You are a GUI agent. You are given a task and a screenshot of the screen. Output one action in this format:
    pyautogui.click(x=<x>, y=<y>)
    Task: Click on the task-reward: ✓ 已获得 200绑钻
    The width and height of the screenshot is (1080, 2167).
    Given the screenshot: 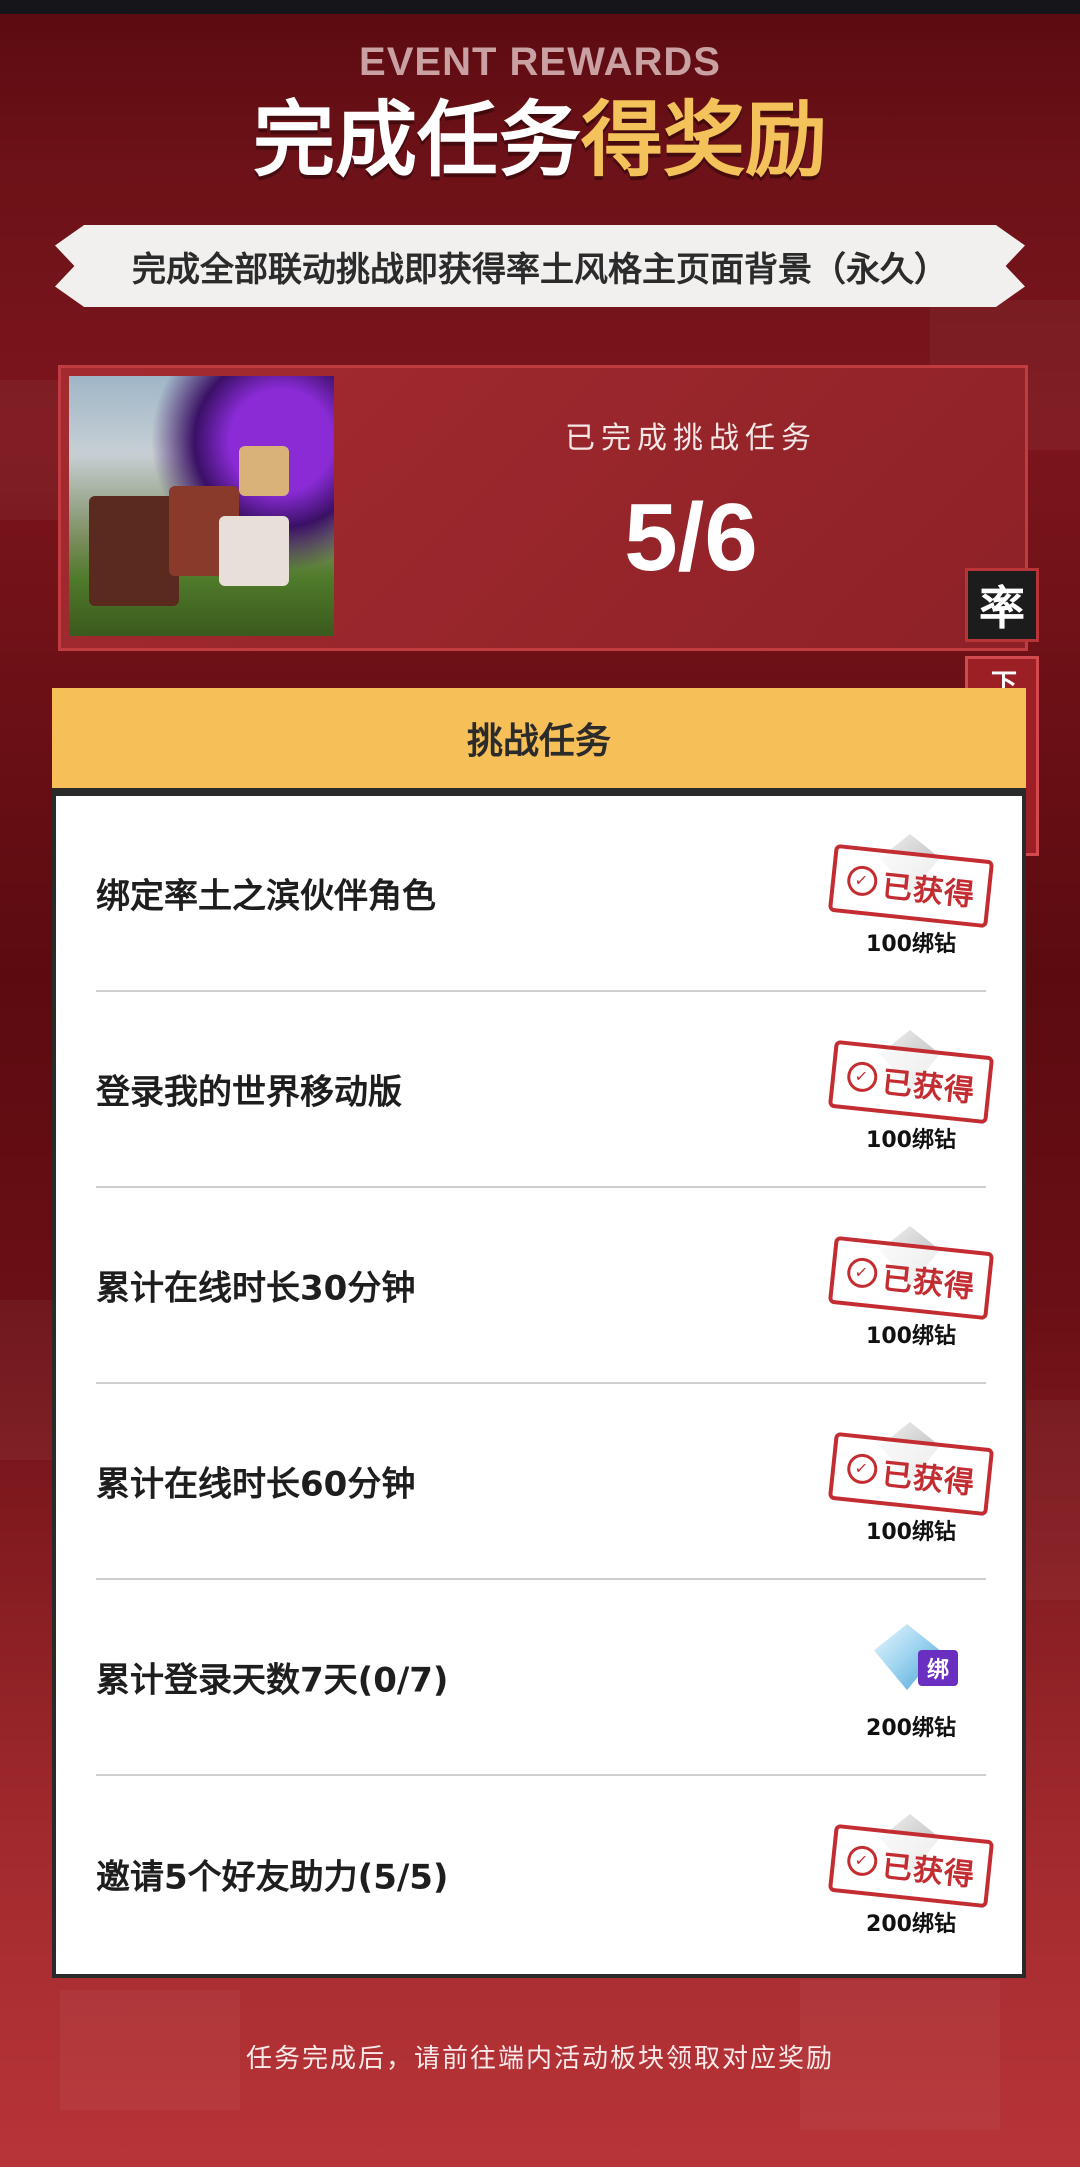 What is the action you would take?
    pyautogui.click(x=911, y=1879)
    